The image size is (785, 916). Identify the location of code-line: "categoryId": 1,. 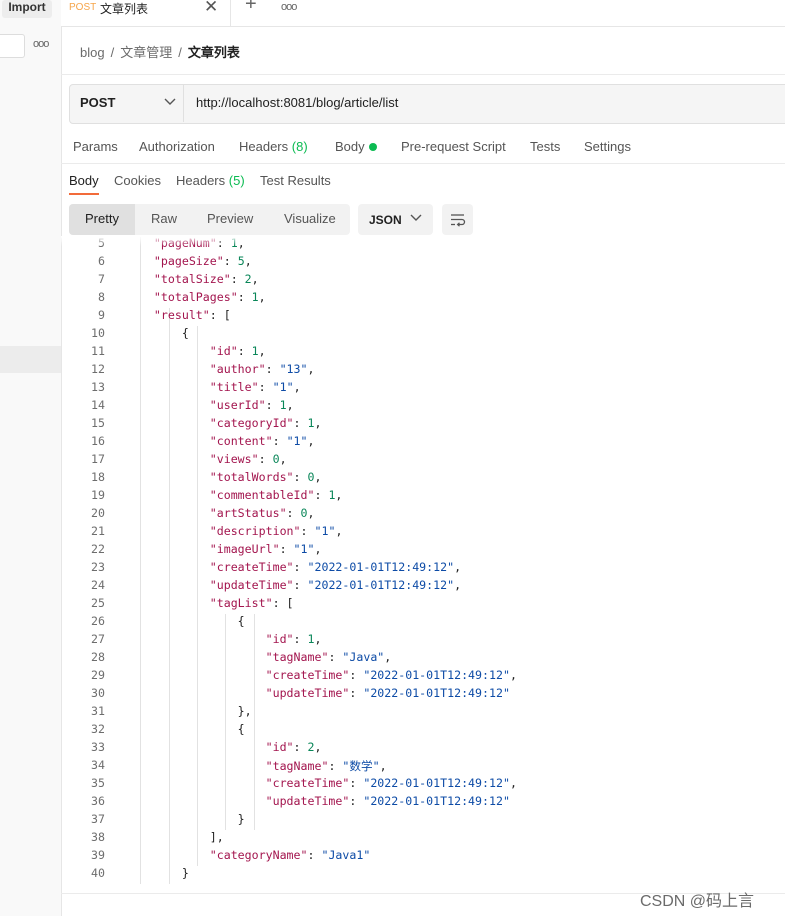
(265, 423).